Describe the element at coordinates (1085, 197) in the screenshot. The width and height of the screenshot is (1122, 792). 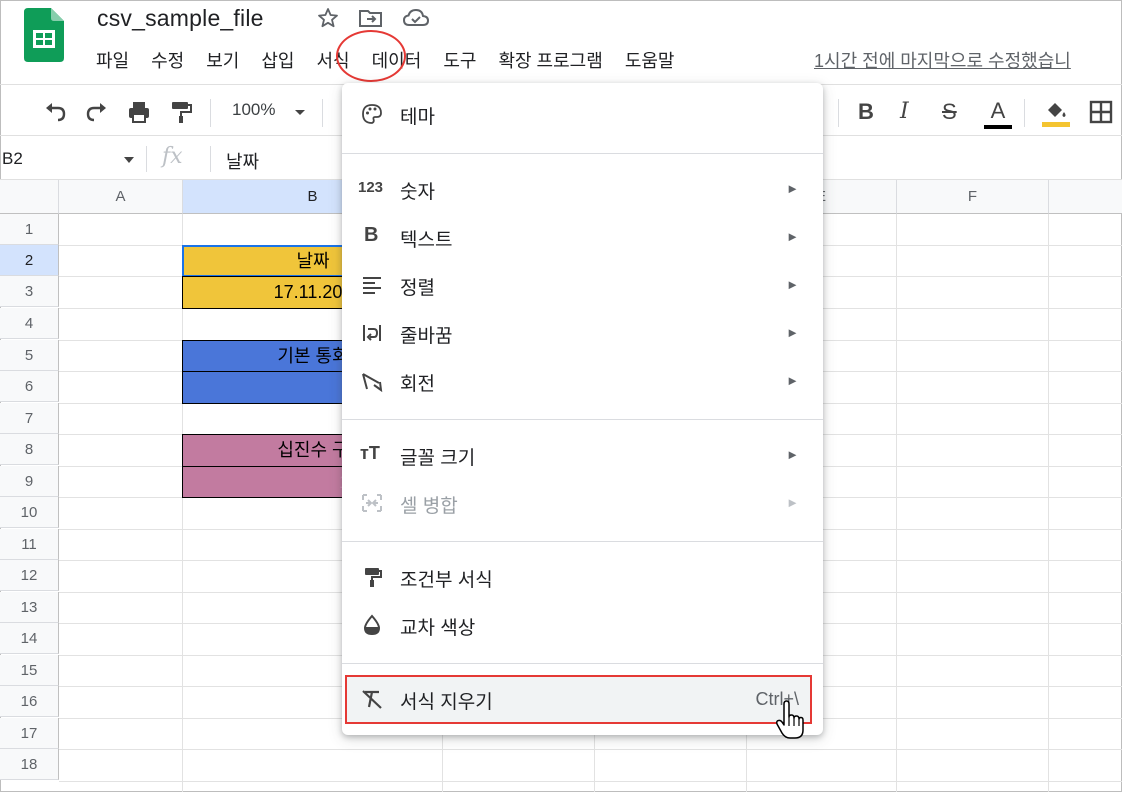
I see `column-header-g` at that location.